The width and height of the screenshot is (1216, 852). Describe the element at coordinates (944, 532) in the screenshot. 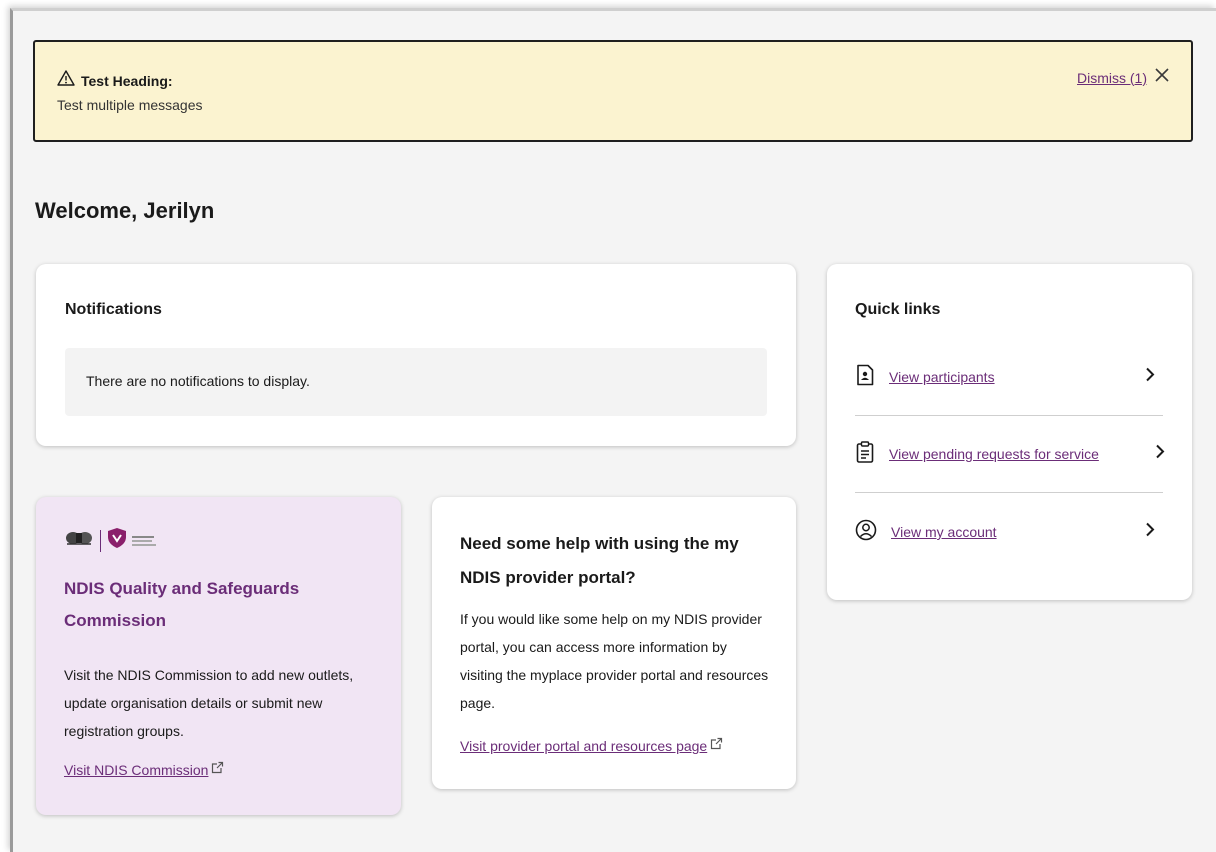

I see `quick-link-label: View my account` at that location.